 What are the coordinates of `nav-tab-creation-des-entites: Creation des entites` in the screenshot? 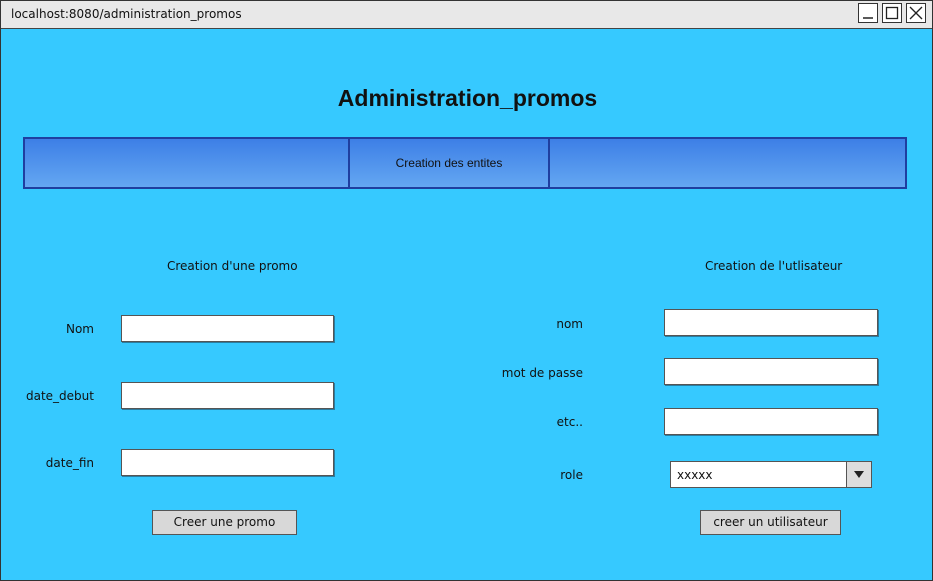 It's located at (450, 163).